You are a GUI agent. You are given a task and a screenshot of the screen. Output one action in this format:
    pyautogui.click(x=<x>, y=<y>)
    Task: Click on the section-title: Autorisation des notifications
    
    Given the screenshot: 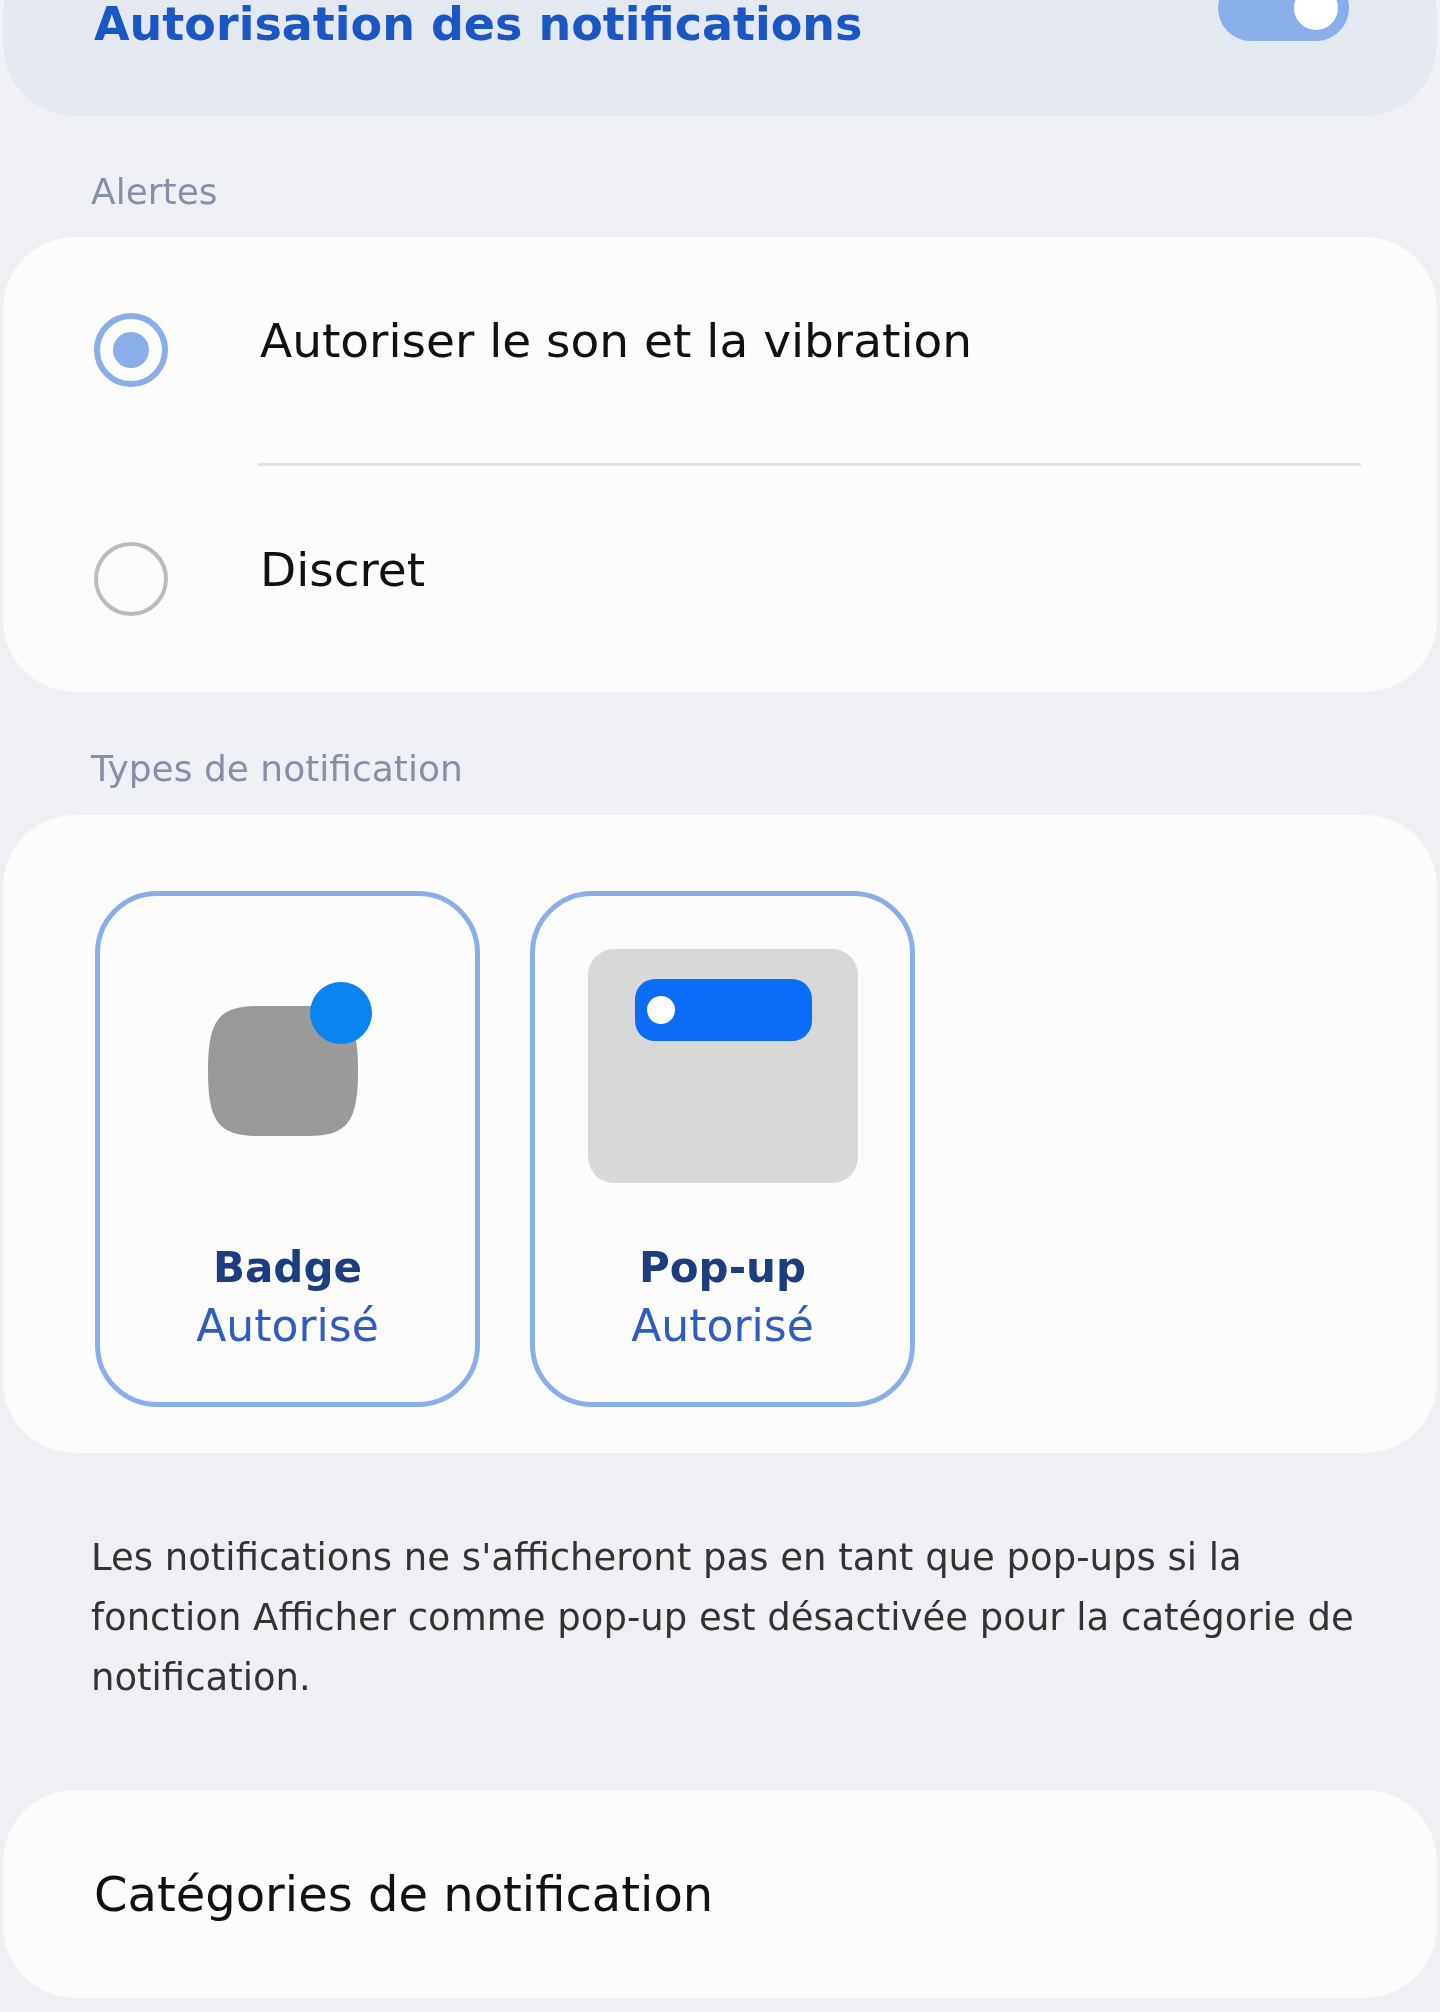 What is the action you would take?
    pyautogui.click(x=478, y=25)
    